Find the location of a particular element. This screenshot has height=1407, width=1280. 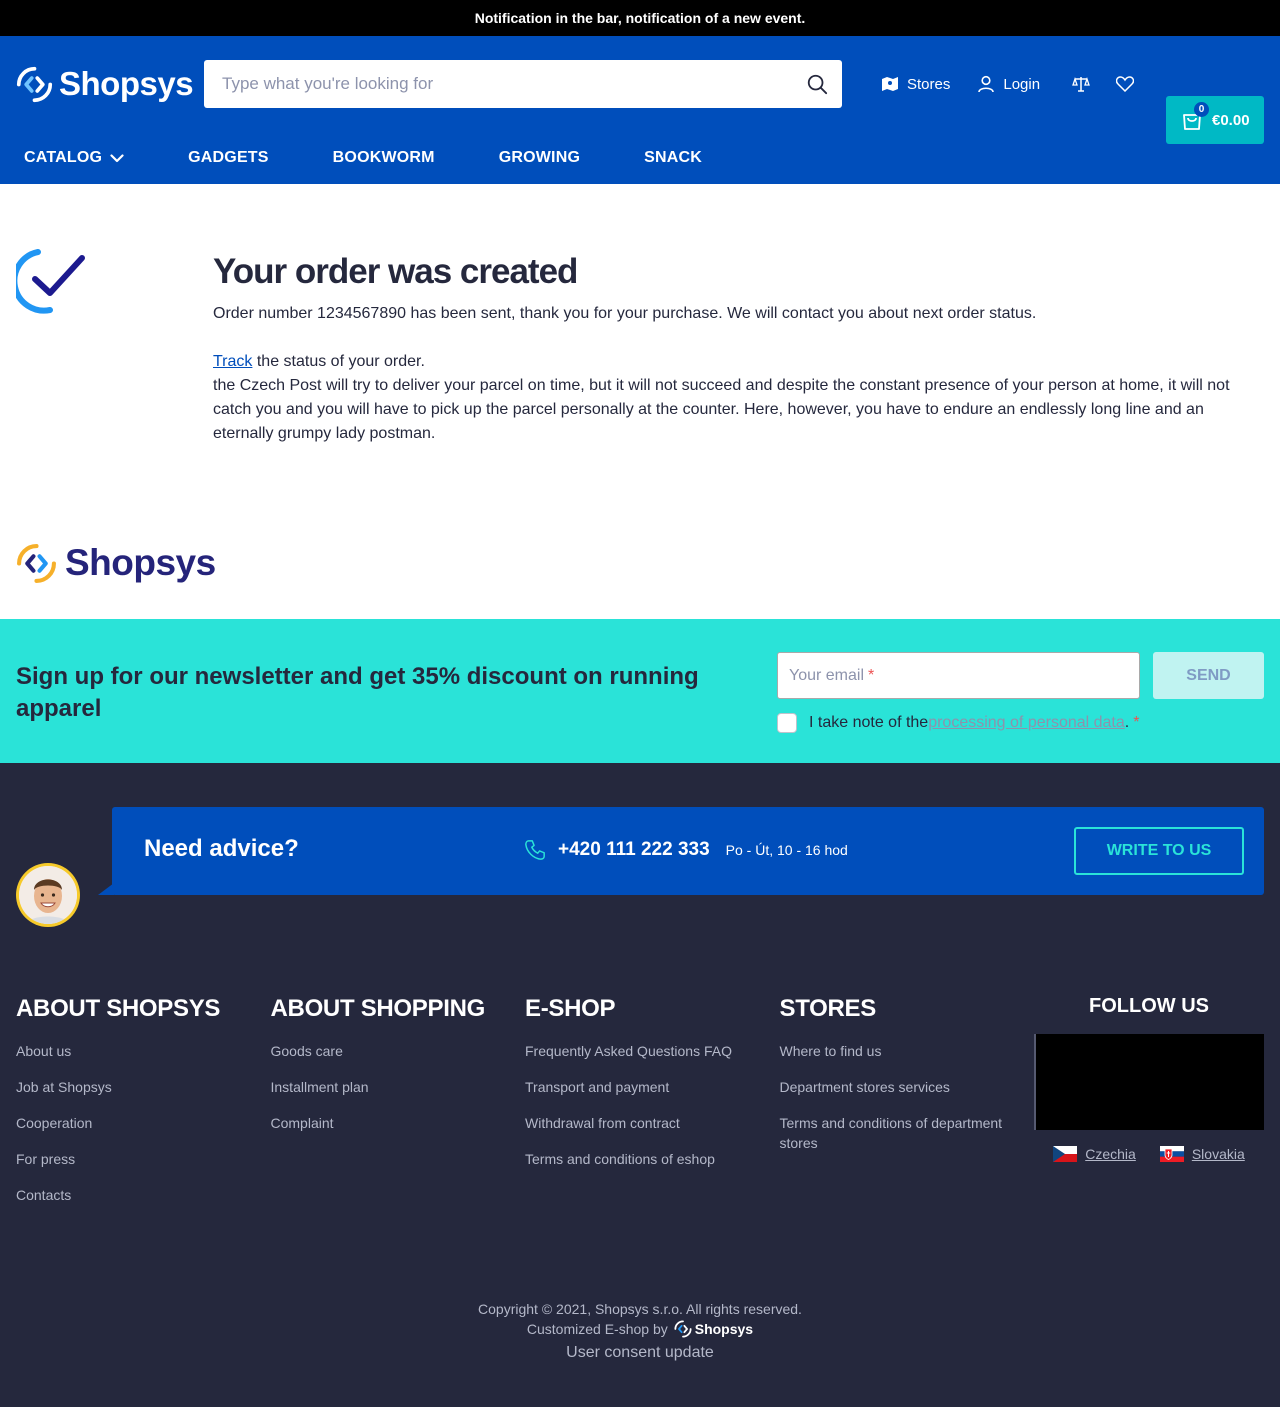

footer-link: Contacts is located at coordinates (143, 1195).